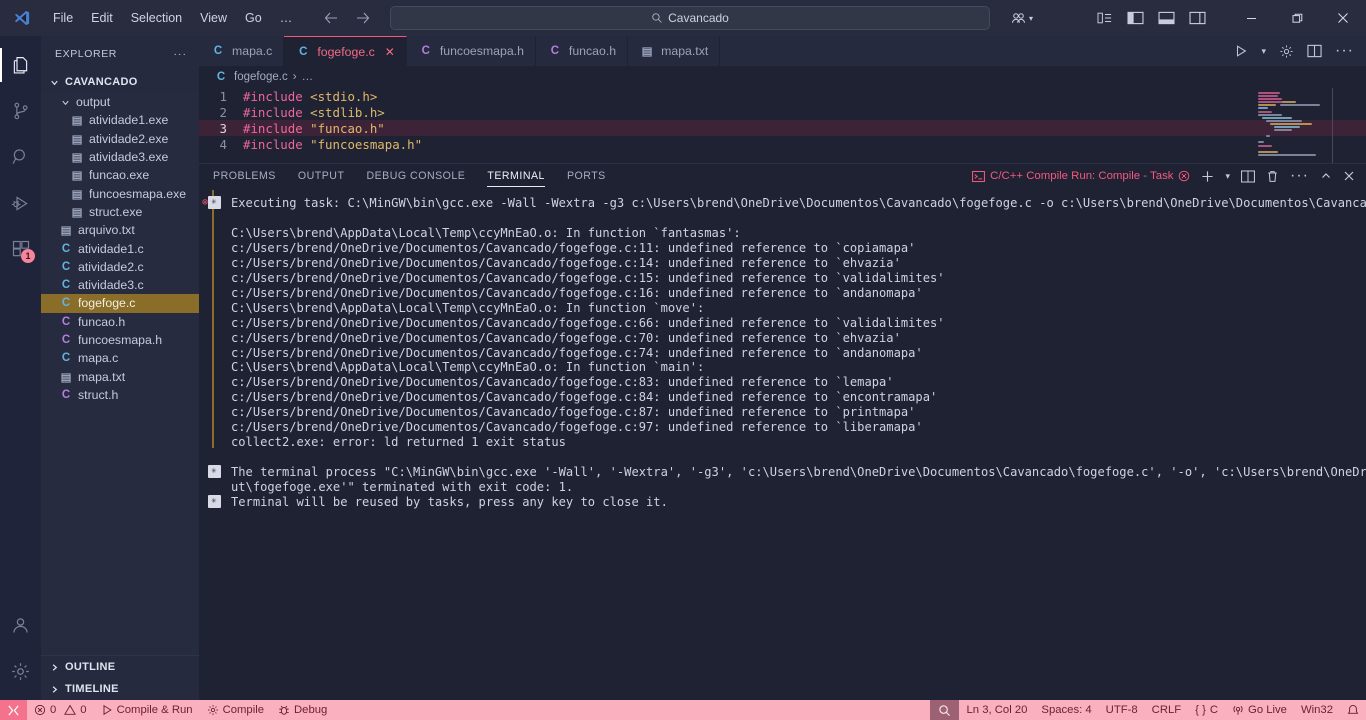 This screenshot has height=720, width=1366. I want to click on close-button, so click(1343, 18).